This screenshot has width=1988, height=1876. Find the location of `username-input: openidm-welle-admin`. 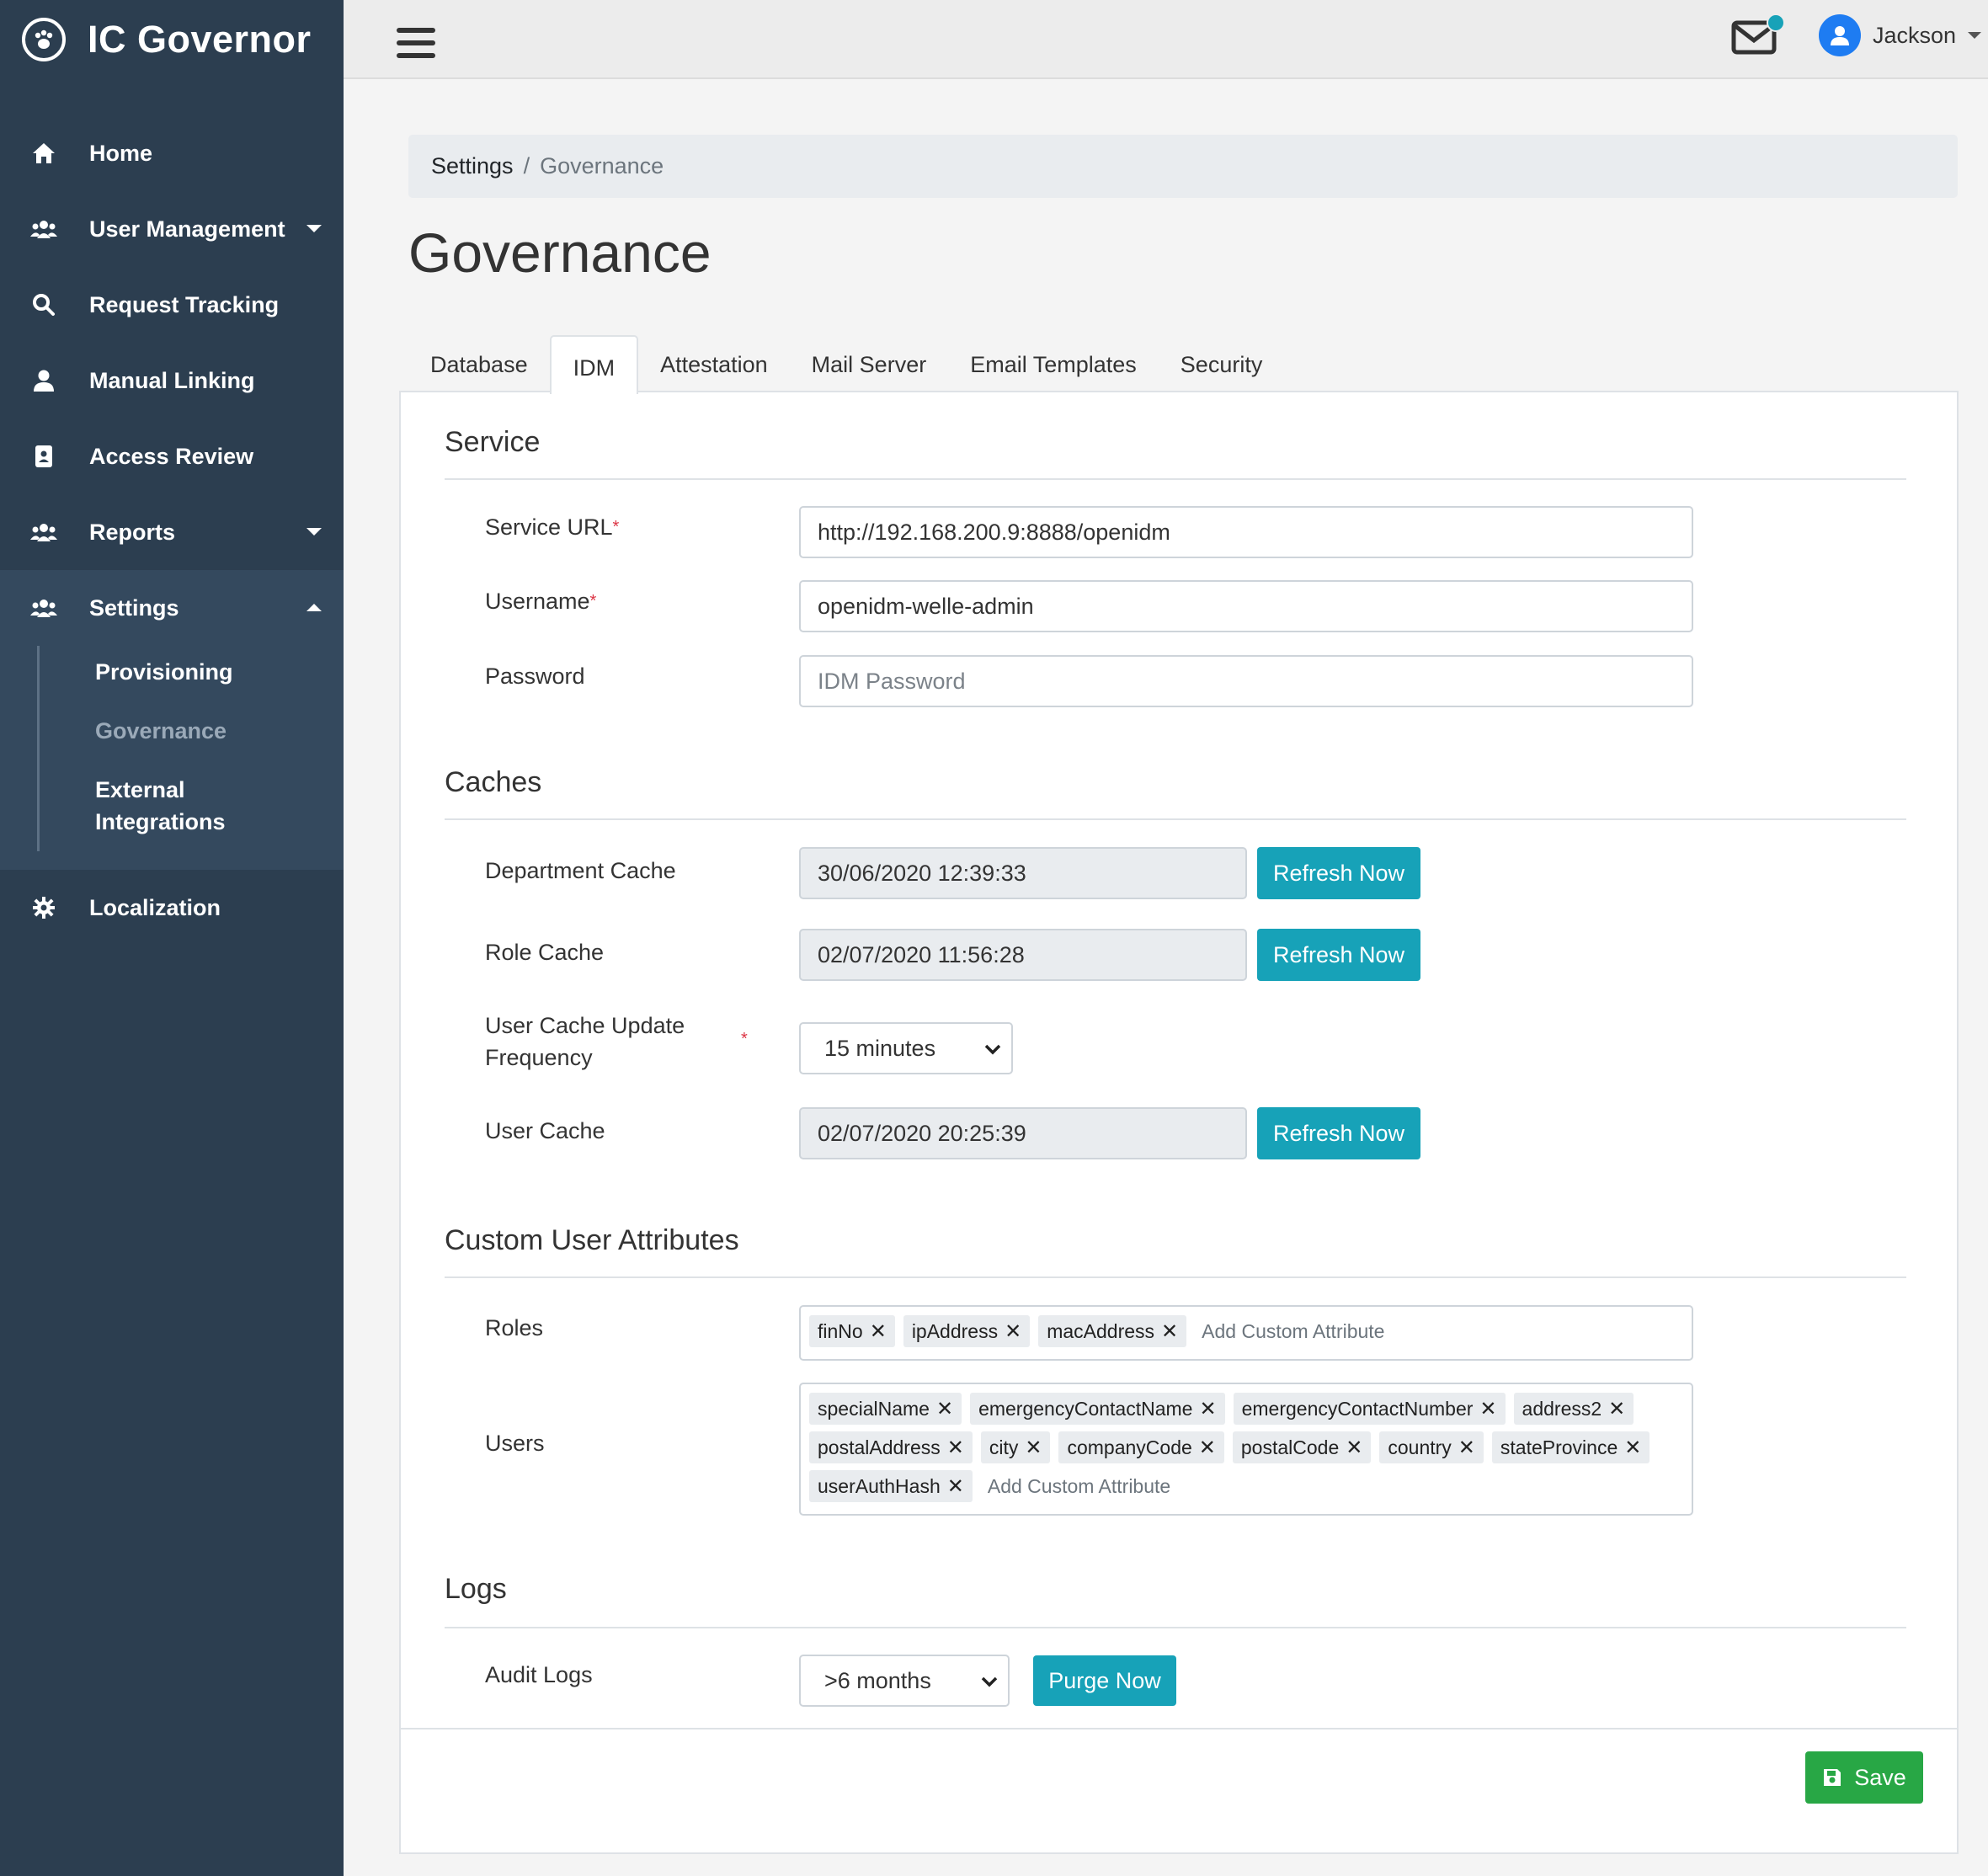

username-input: openidm-welle-admin is located at coordinates (1246, 606).